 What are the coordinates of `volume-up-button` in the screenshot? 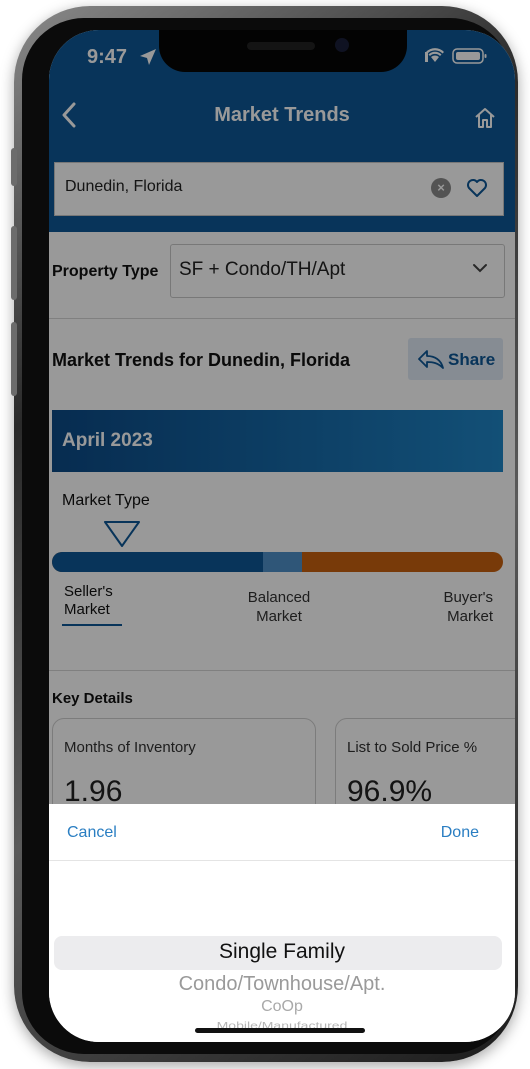 It's located at (14, 263).